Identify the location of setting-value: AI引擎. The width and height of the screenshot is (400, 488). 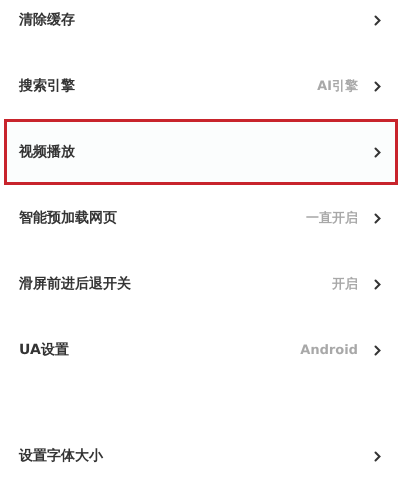
(337, 86).